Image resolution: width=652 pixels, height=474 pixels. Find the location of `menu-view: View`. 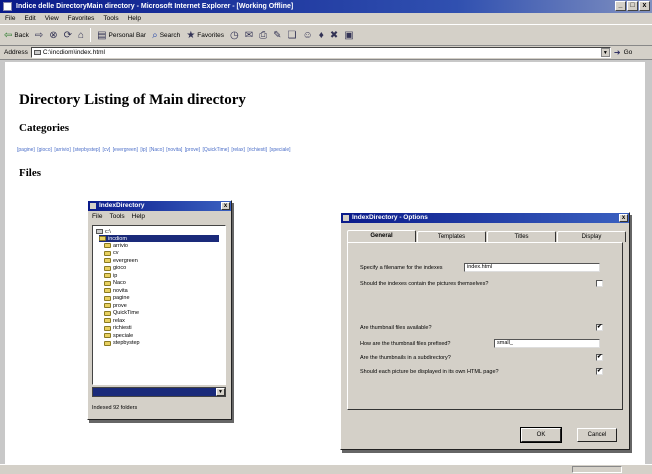

menu-view: View is located at coordinates (52, 18).